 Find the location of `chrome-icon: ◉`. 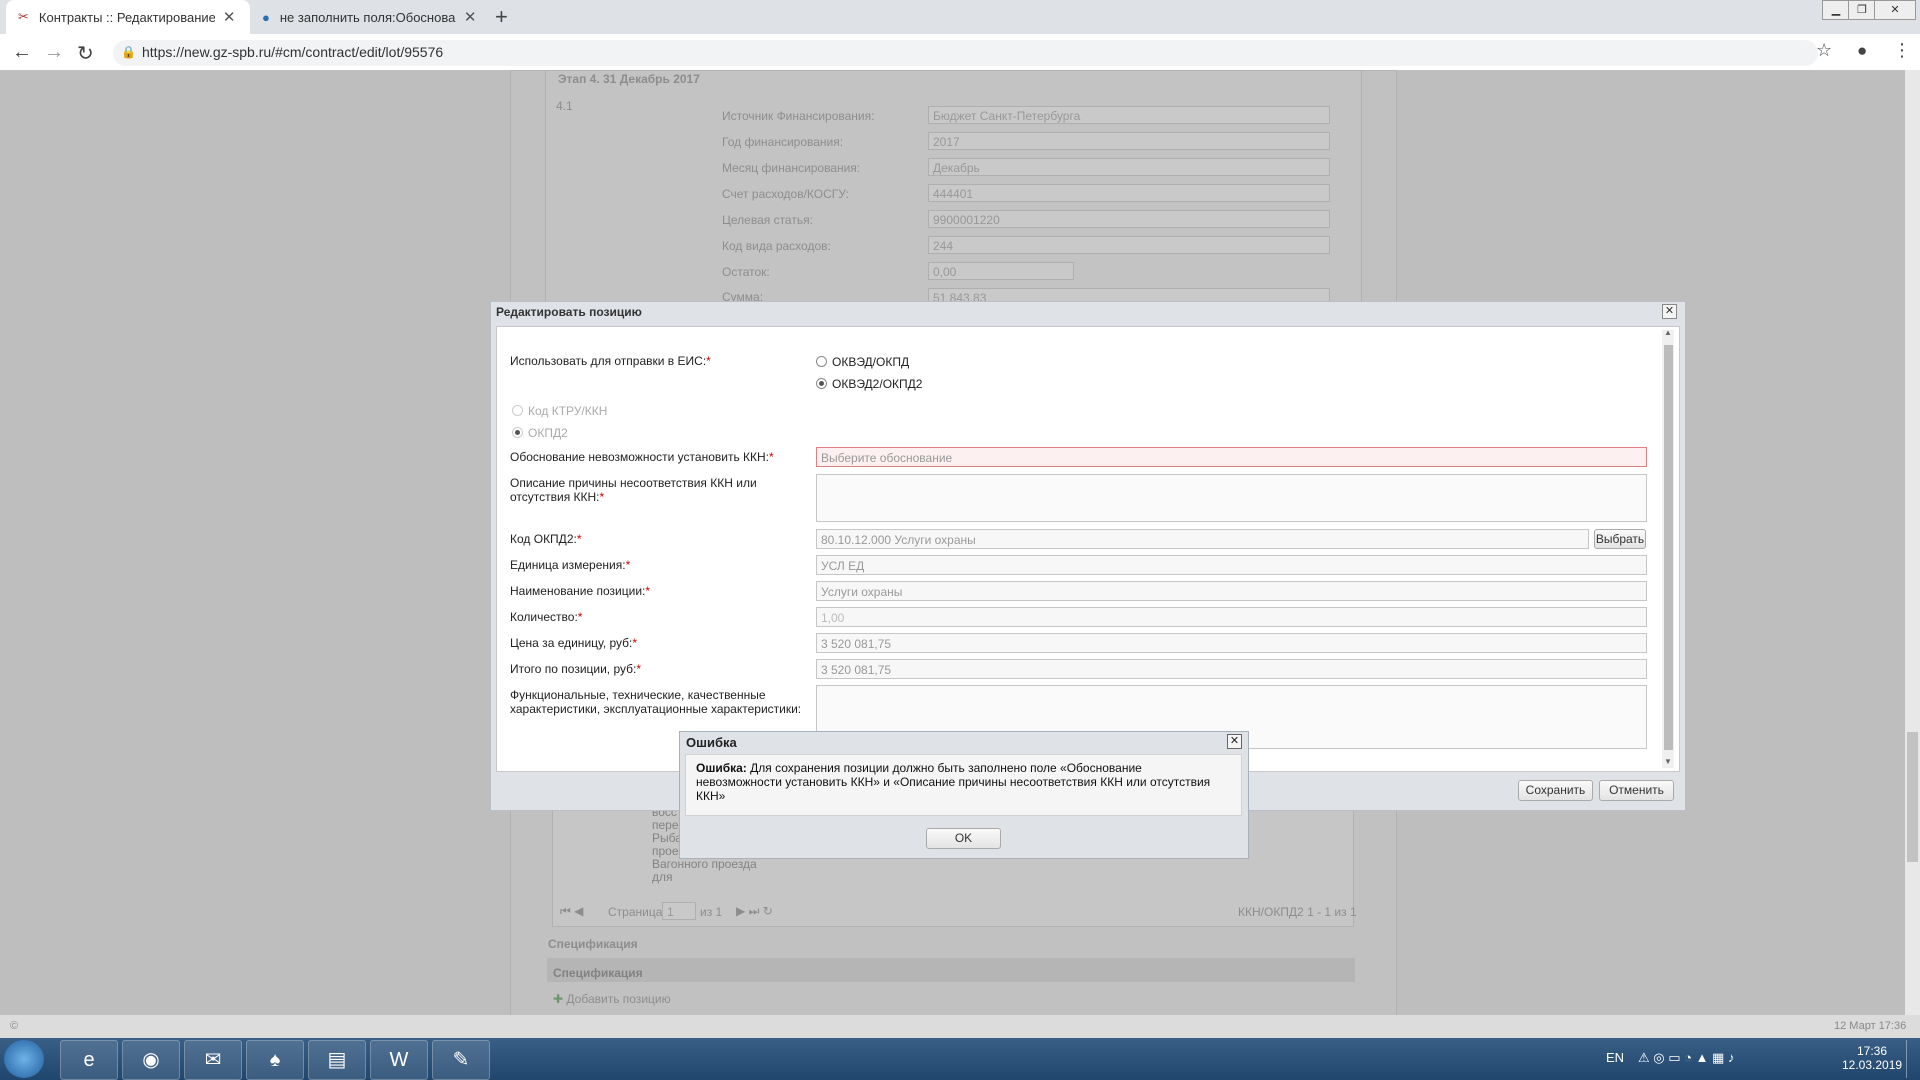

chrome-icon: ◉ is located at coordinates (151, 1060).